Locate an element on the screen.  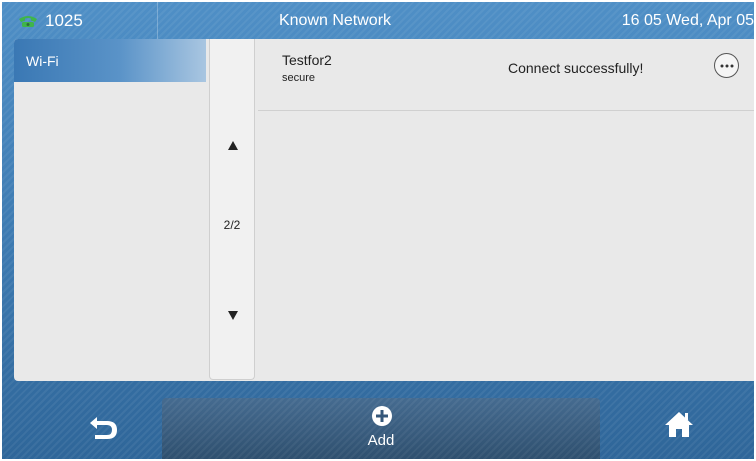
page-up-icon is located at coordinates (233, 145).